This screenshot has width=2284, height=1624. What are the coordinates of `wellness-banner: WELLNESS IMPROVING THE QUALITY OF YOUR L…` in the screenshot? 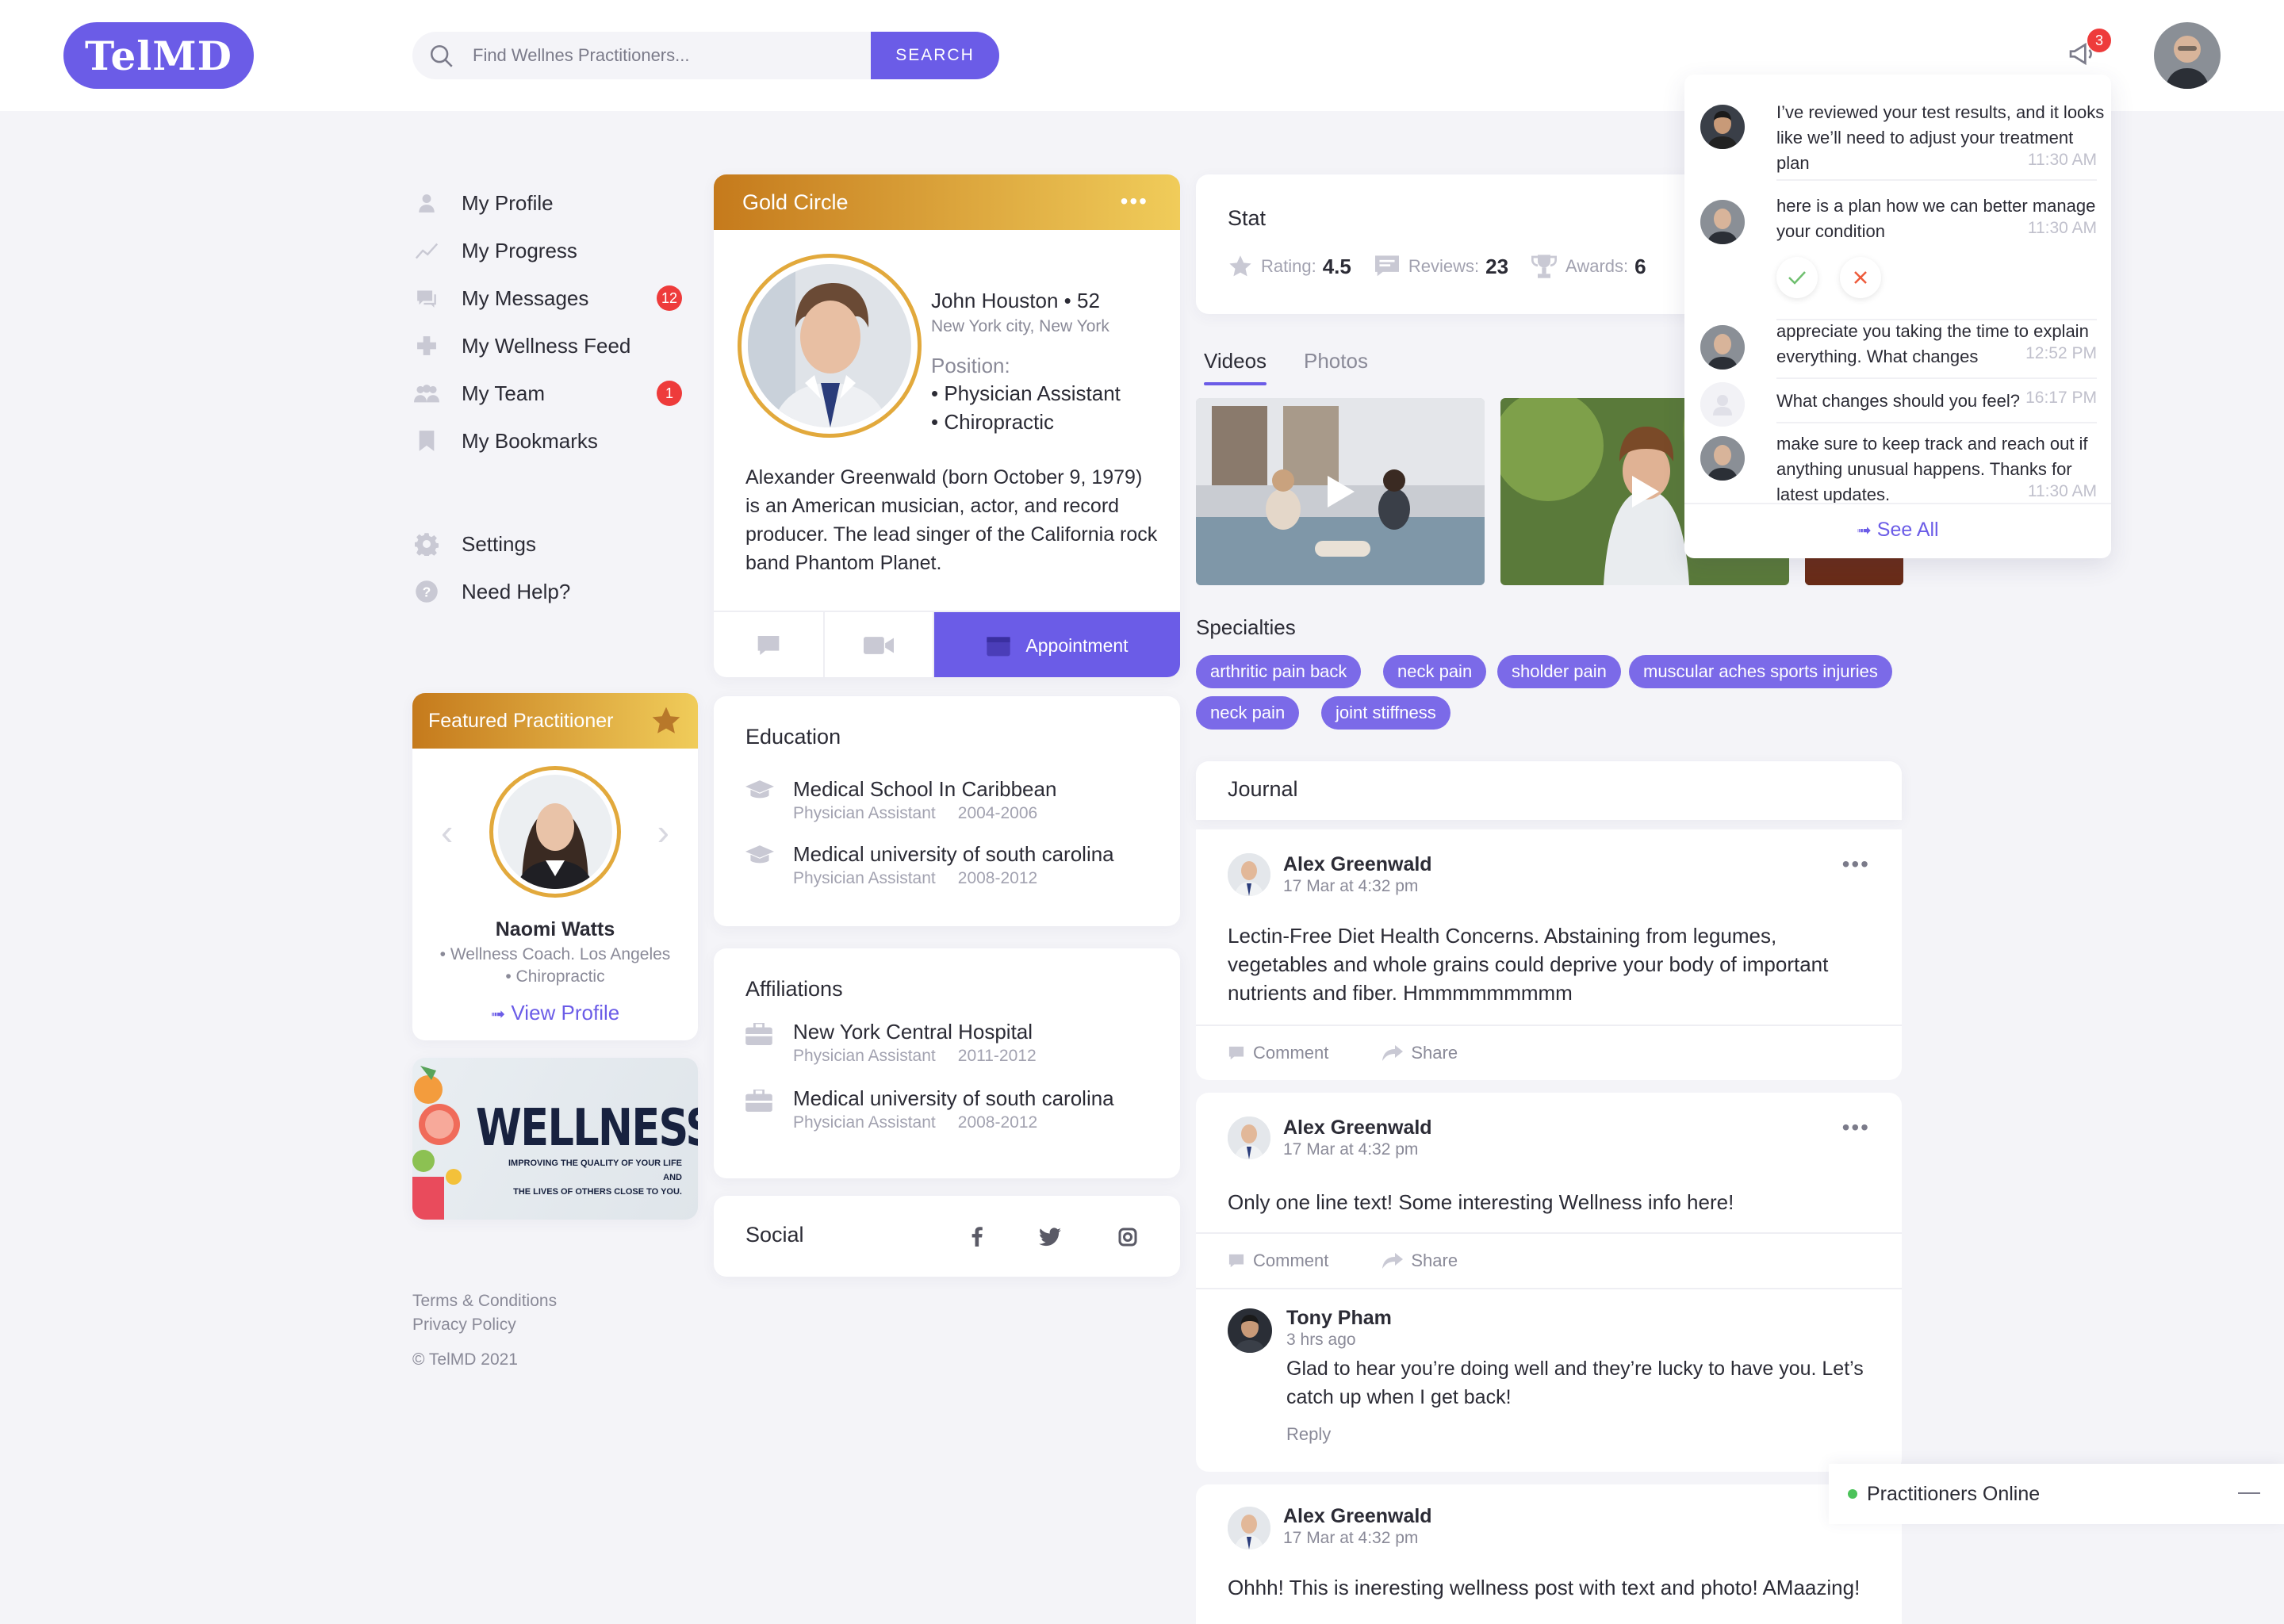 It's located at (555, 1139).